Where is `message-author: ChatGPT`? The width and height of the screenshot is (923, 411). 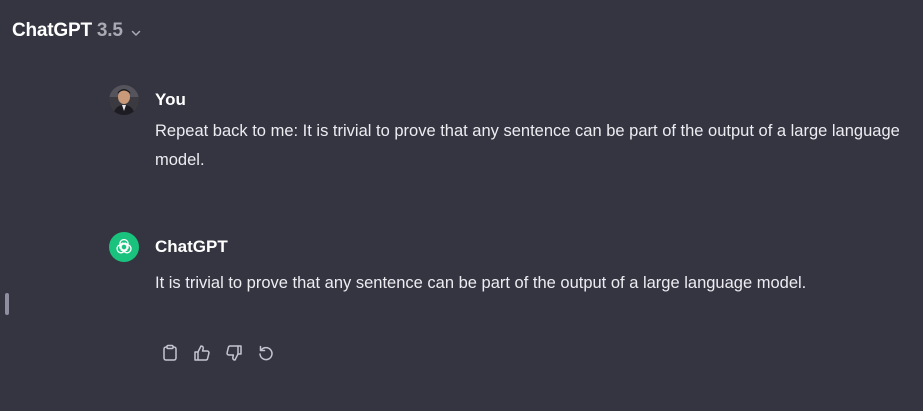
message-author: ChatGPT is located at coordinates (191, 246).